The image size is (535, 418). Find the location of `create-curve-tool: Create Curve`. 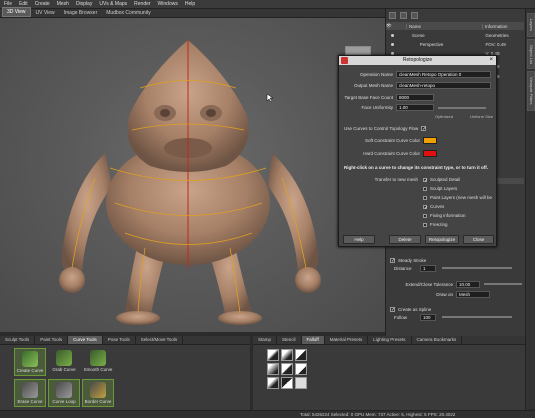

create-curve-tool: Create Curve is located at coordinates (30, 362).